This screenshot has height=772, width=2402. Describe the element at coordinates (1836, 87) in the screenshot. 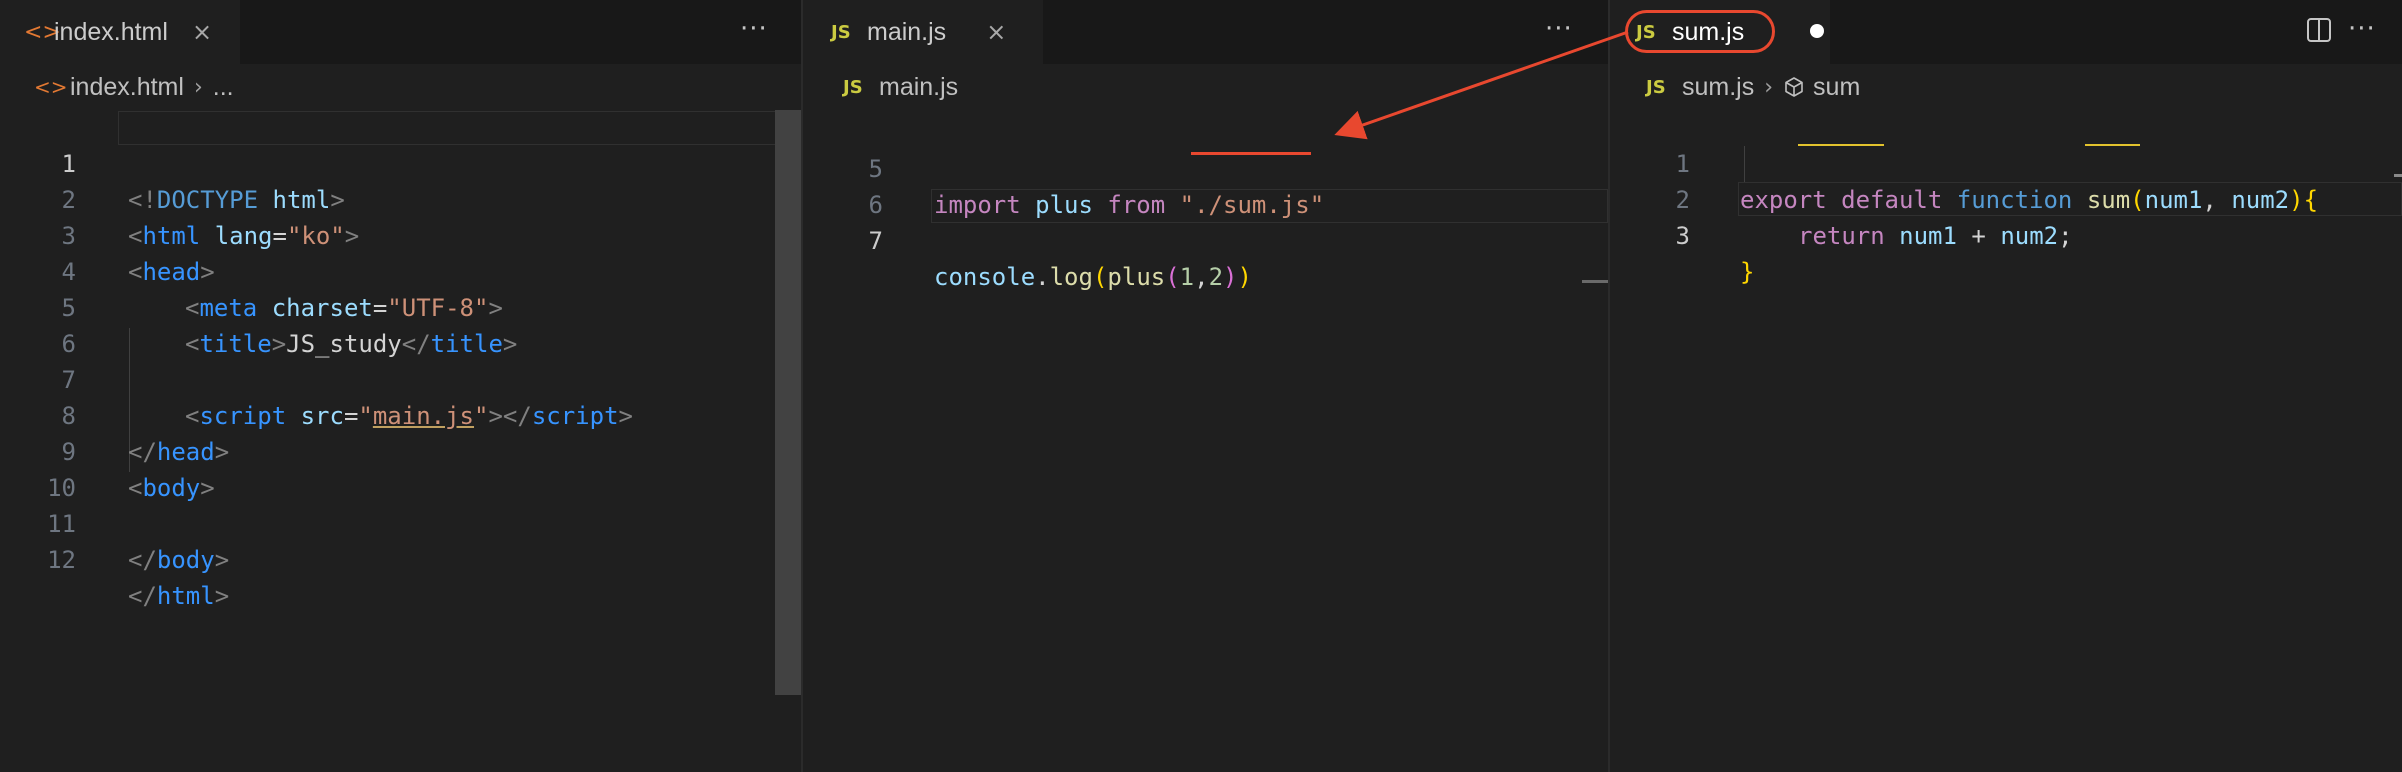

I see `breadcrumb-symbol: sum` at that location.